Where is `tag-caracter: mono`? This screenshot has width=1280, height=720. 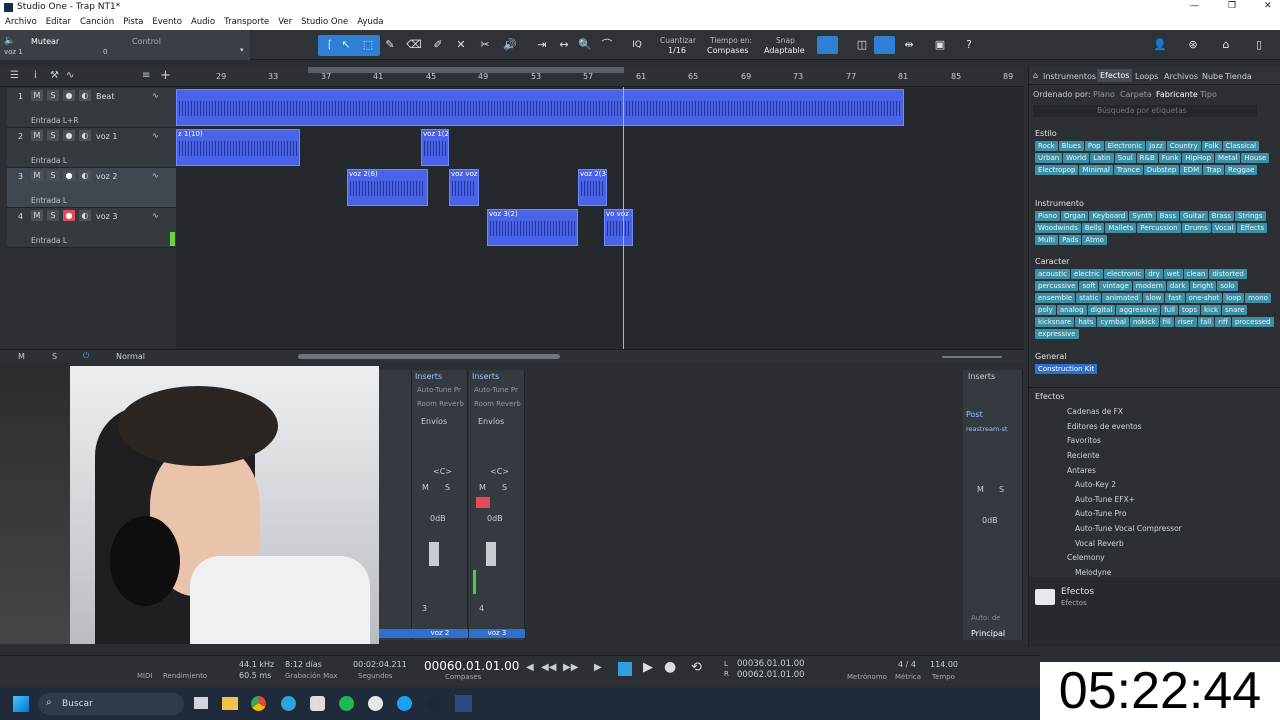
tag-caracter: mono is located at coordinates (1258, 298).